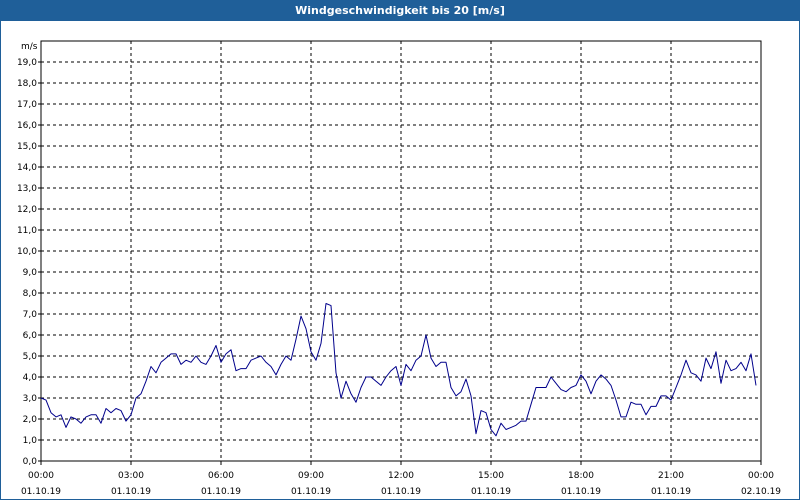 Image resolution: width=800 pixels, height=501 pixels. I want to click on y-tick-label: 5,0, so click(30, 357).